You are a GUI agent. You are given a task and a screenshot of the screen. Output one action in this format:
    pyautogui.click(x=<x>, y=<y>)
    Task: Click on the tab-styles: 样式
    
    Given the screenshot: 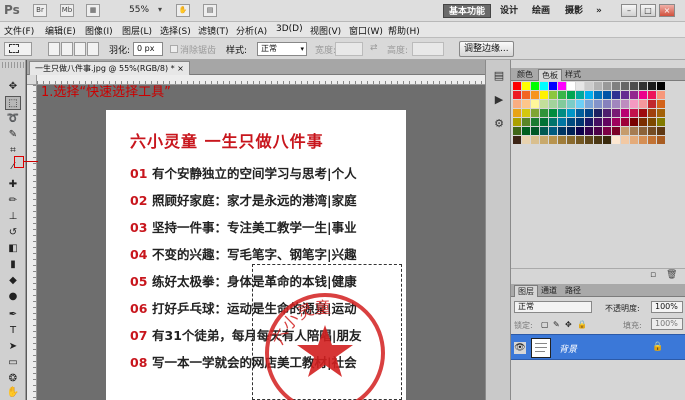 What is the action you would take?
    pyautogui.click(x=573, y=75)
    